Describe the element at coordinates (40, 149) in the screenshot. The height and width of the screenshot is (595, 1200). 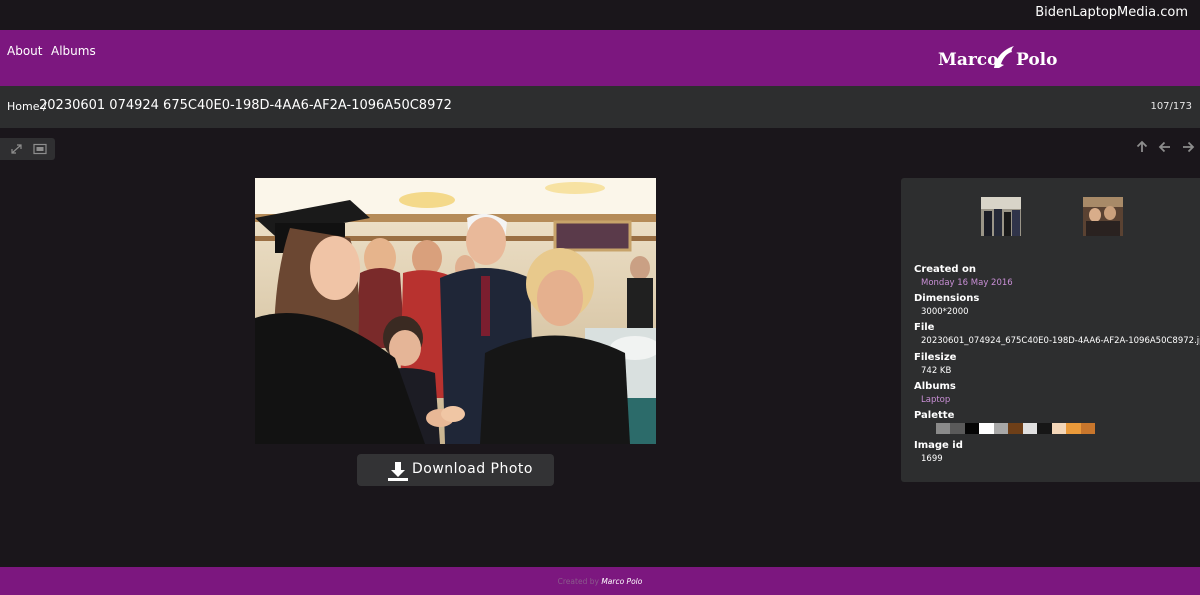
I see `slideshow-icon` at that location.